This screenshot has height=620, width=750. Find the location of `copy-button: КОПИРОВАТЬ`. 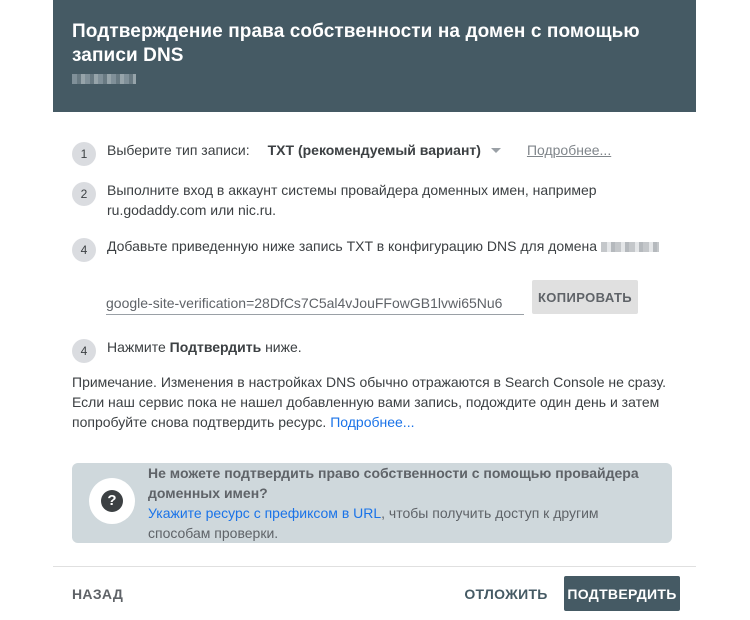

copy-button: КОПИРОВАТЬ is located at coordinates (585, 297).